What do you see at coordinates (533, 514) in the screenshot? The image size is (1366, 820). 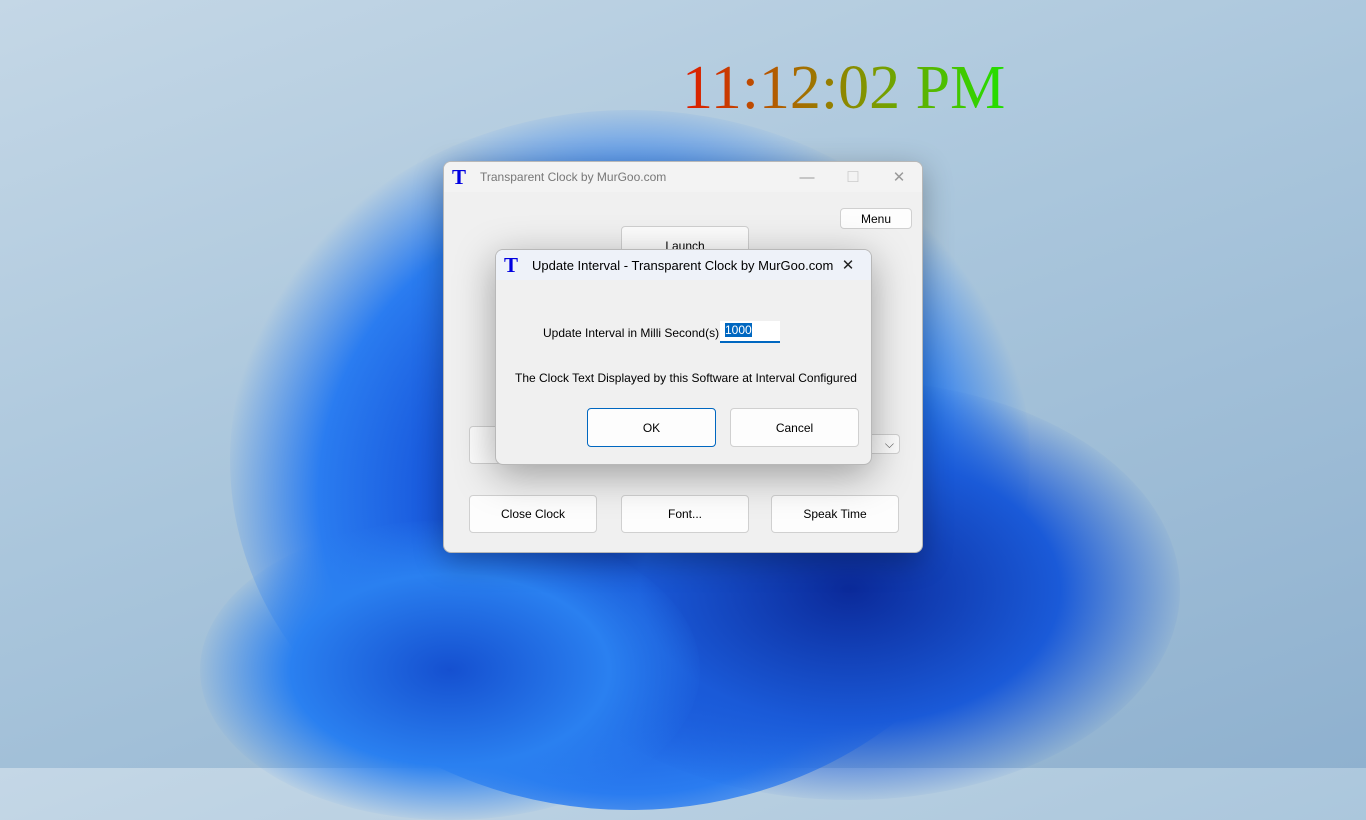 I see `close-clock-button: Close Clock` at bounding box center [533, 514].